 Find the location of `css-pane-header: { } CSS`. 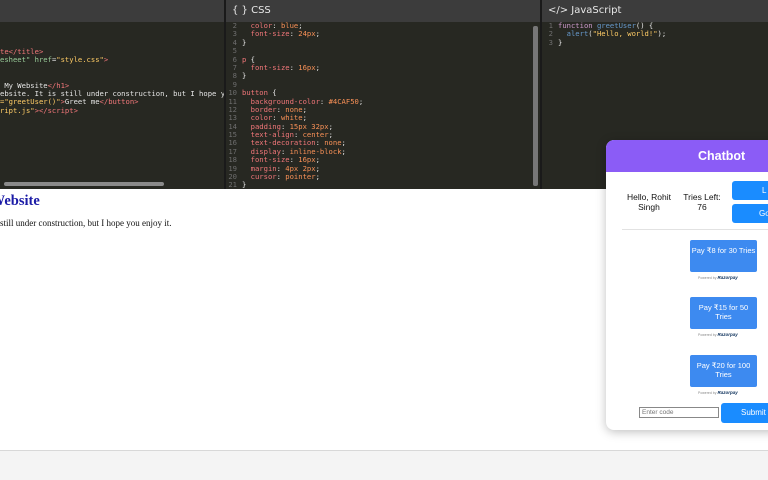

css-pane-header: { } CSS is located at coordinates (383, 11).